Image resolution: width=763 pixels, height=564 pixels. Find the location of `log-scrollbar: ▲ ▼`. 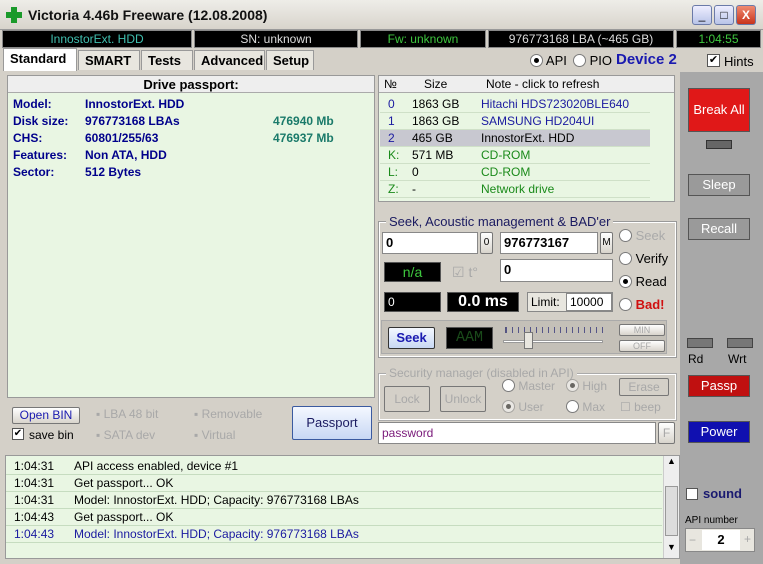

log-scrollbar: ▲ ▼ is located at coordinates (671, 507).